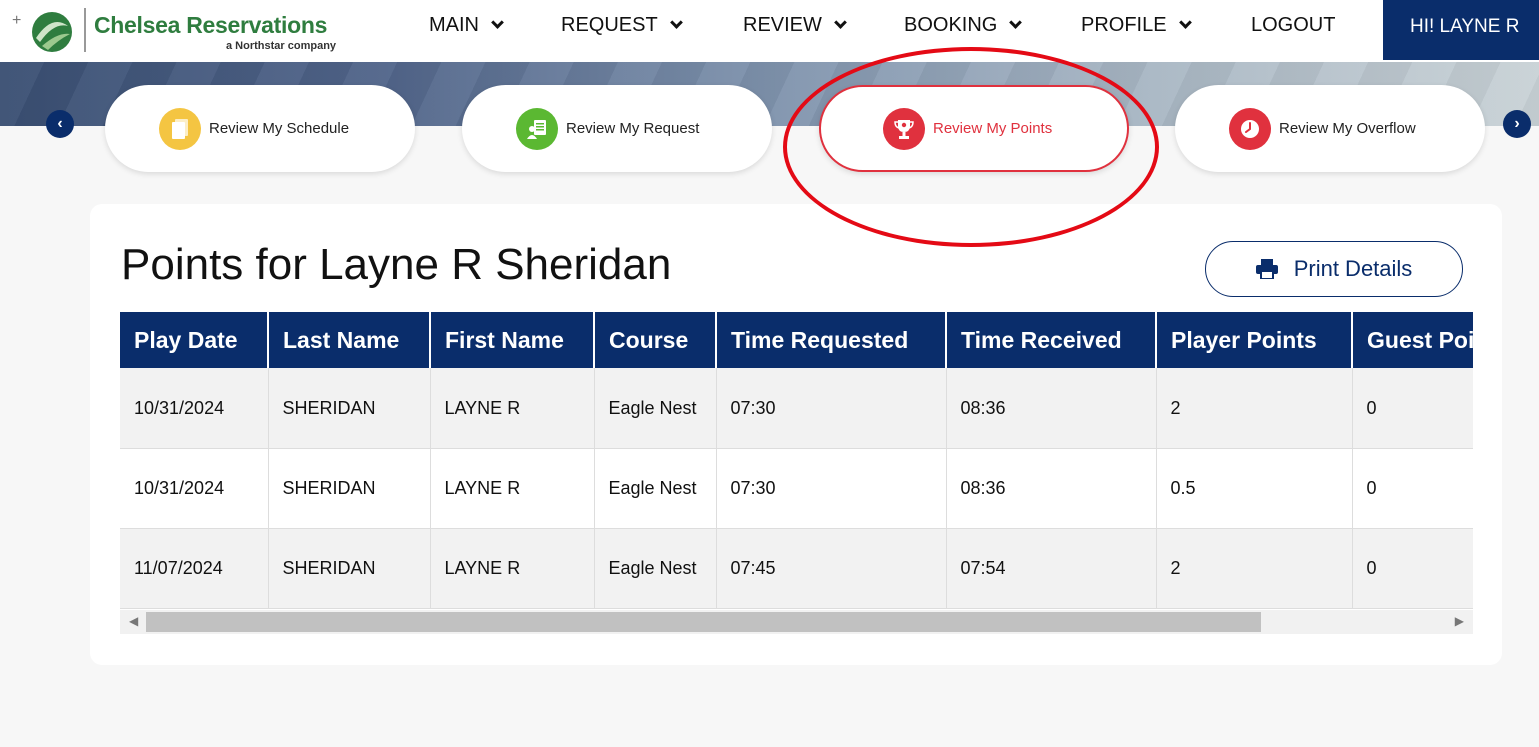 The width and height of the screenshot is (1539, 747). I want to click on quick-link-points: Review My Points, so click(974, 128).